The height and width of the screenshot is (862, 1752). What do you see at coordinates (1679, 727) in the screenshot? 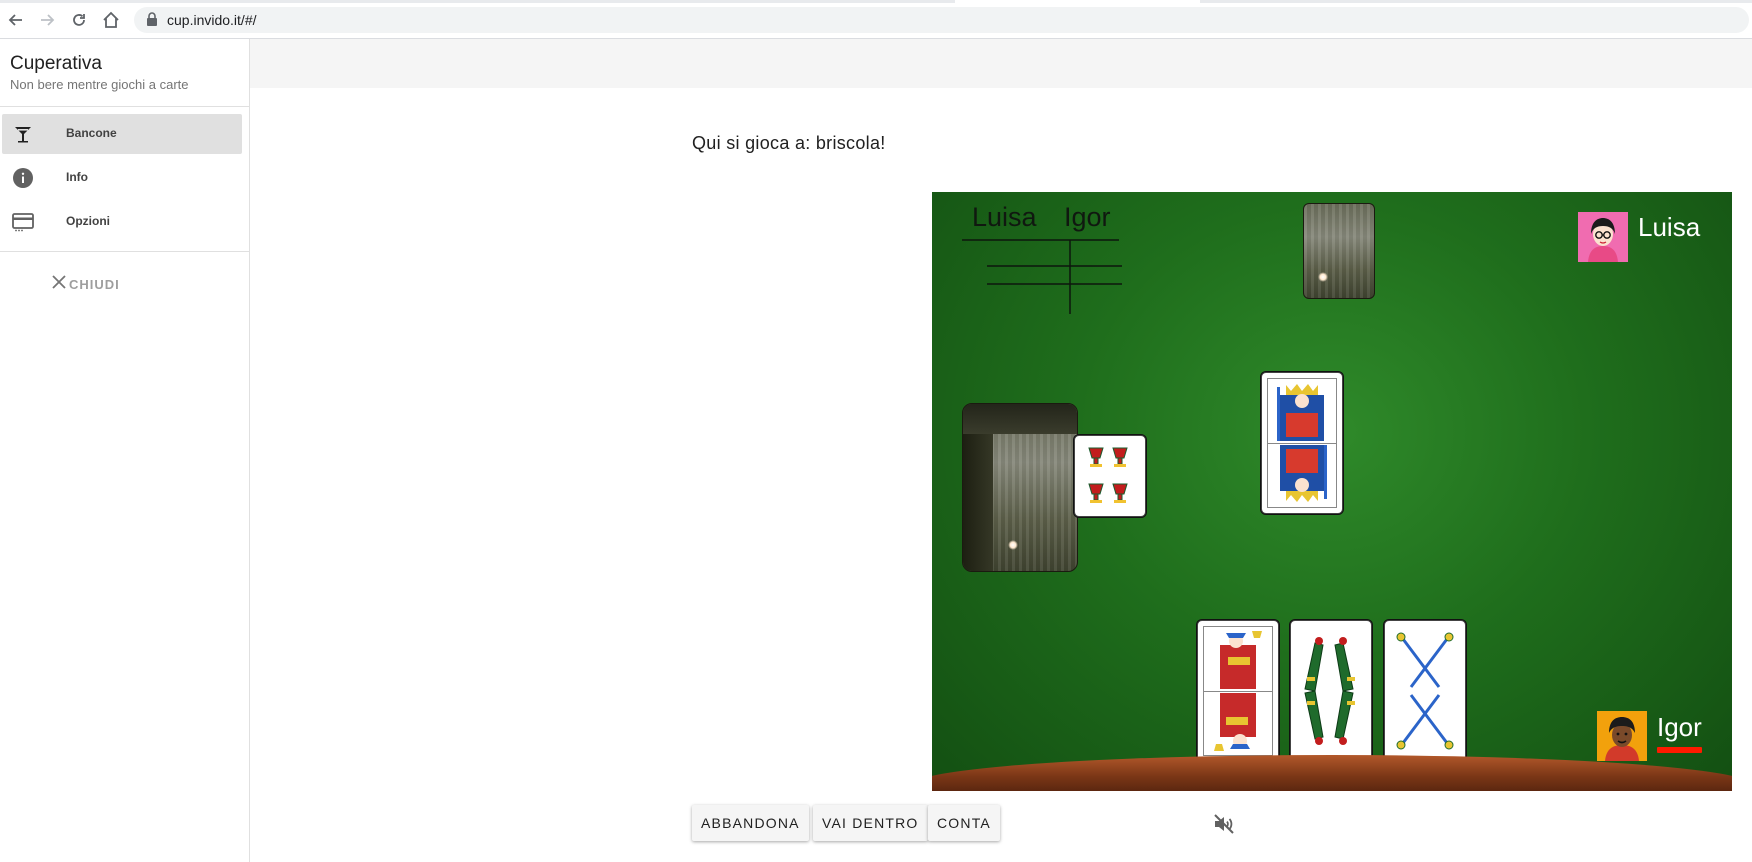
I see `player-name: Igor` at bounding box center [1679, 727].